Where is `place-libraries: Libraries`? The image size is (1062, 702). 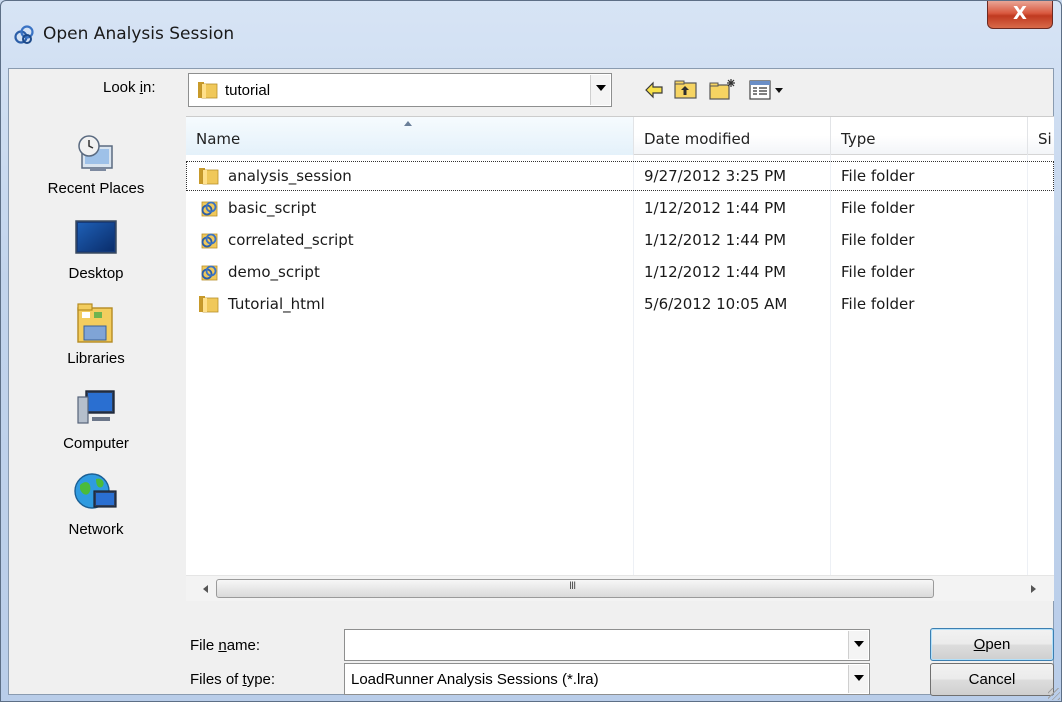
place-libraries: Libraries is located at coordinates (96, 333).